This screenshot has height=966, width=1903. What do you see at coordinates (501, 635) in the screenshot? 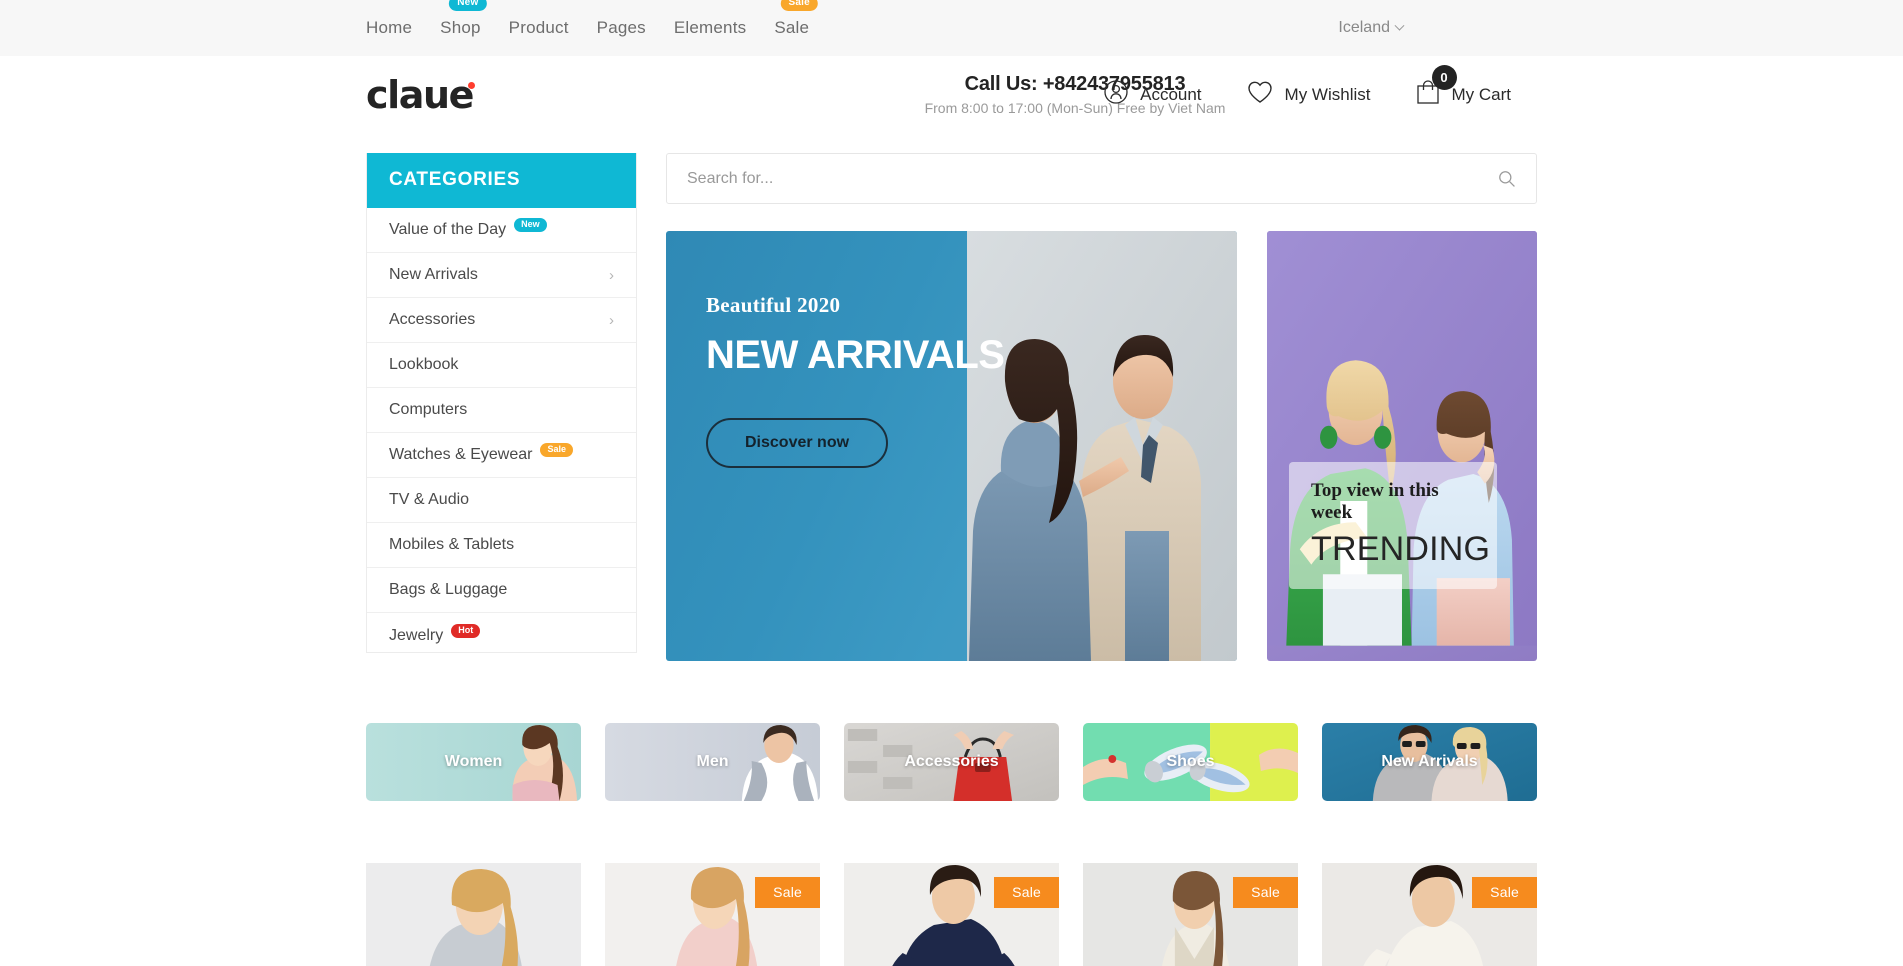
I see `category-item-jewelry: Jewelry Hot` at bounding box center [501, 635].